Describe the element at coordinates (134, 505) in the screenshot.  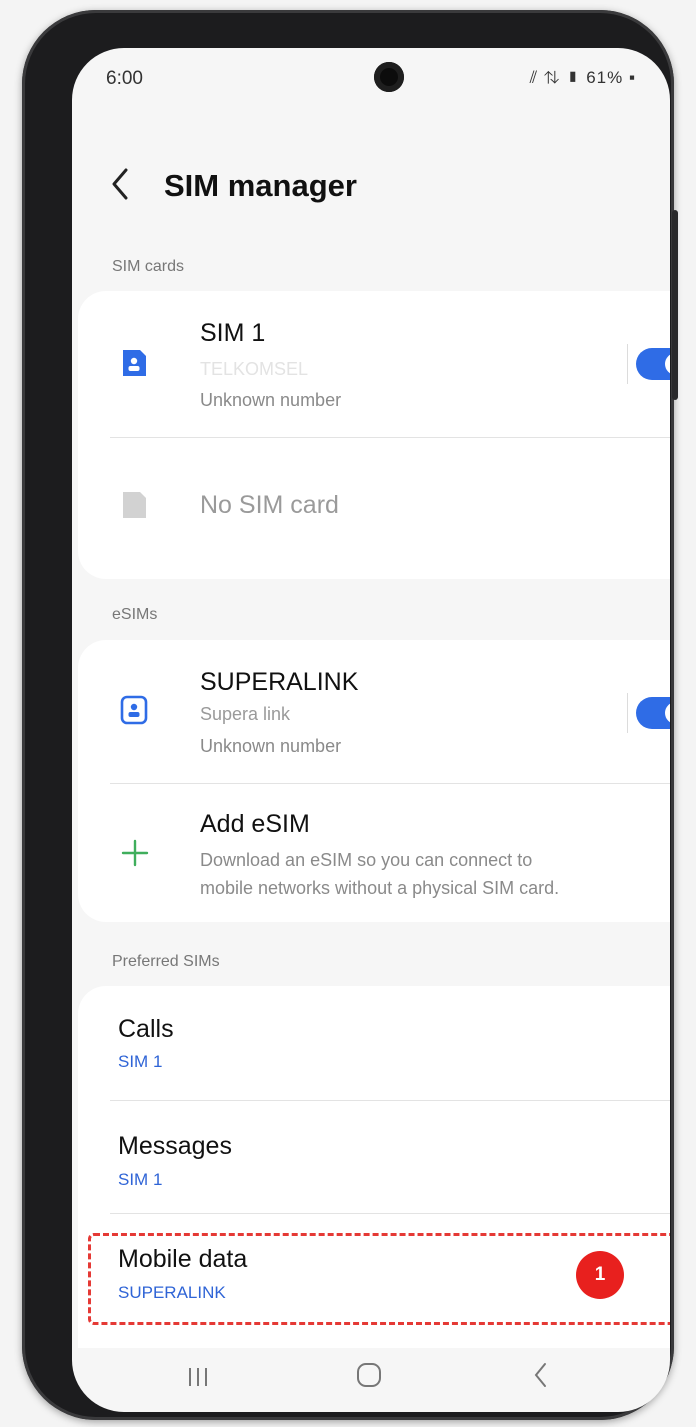
I see `sim-card-empty-icon` at that location.